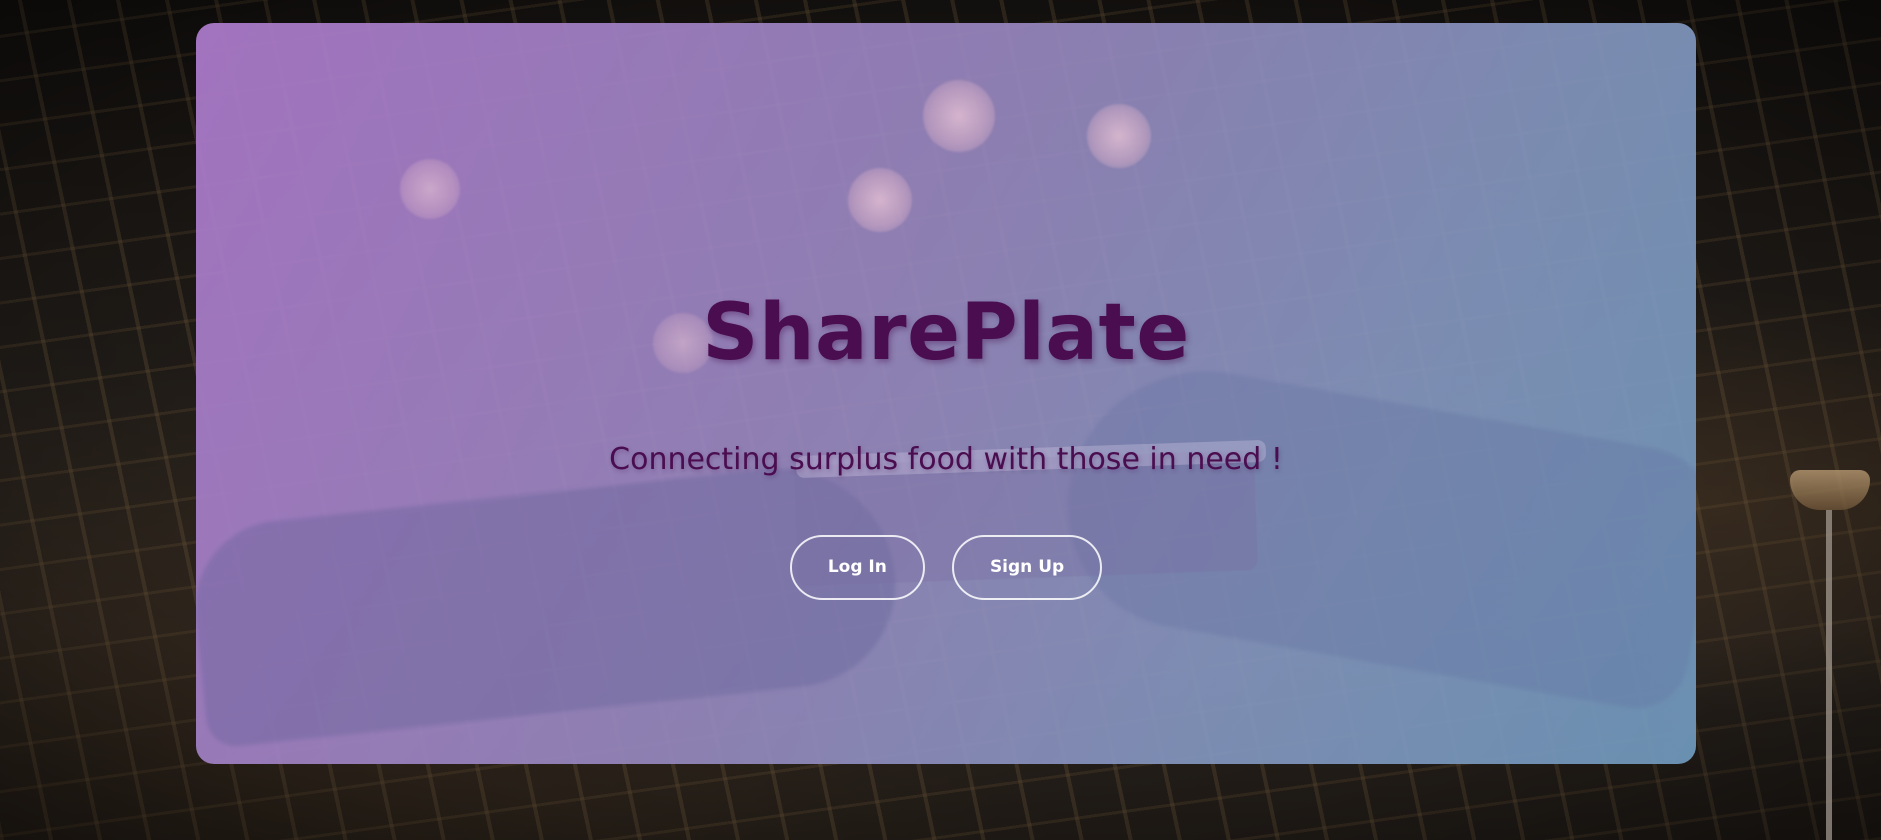 This screenshot has height=840, width=1881. What do you see at coordinates (1027, 567) in the screenshot?
I see `signup-button: Sign Up` at bounding box center [1027, 567].